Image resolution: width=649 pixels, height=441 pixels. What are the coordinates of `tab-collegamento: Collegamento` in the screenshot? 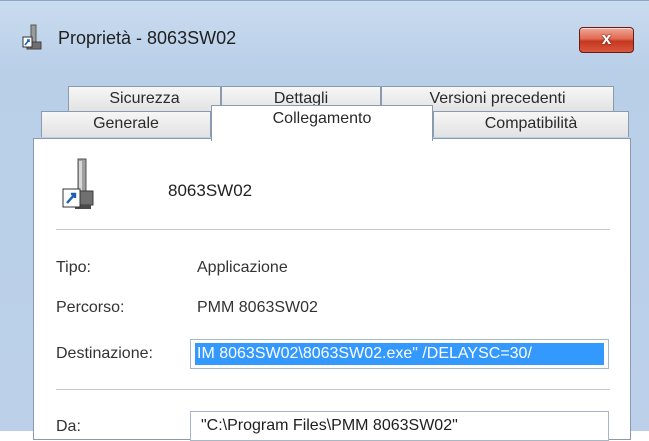 It's located at (322, 123).